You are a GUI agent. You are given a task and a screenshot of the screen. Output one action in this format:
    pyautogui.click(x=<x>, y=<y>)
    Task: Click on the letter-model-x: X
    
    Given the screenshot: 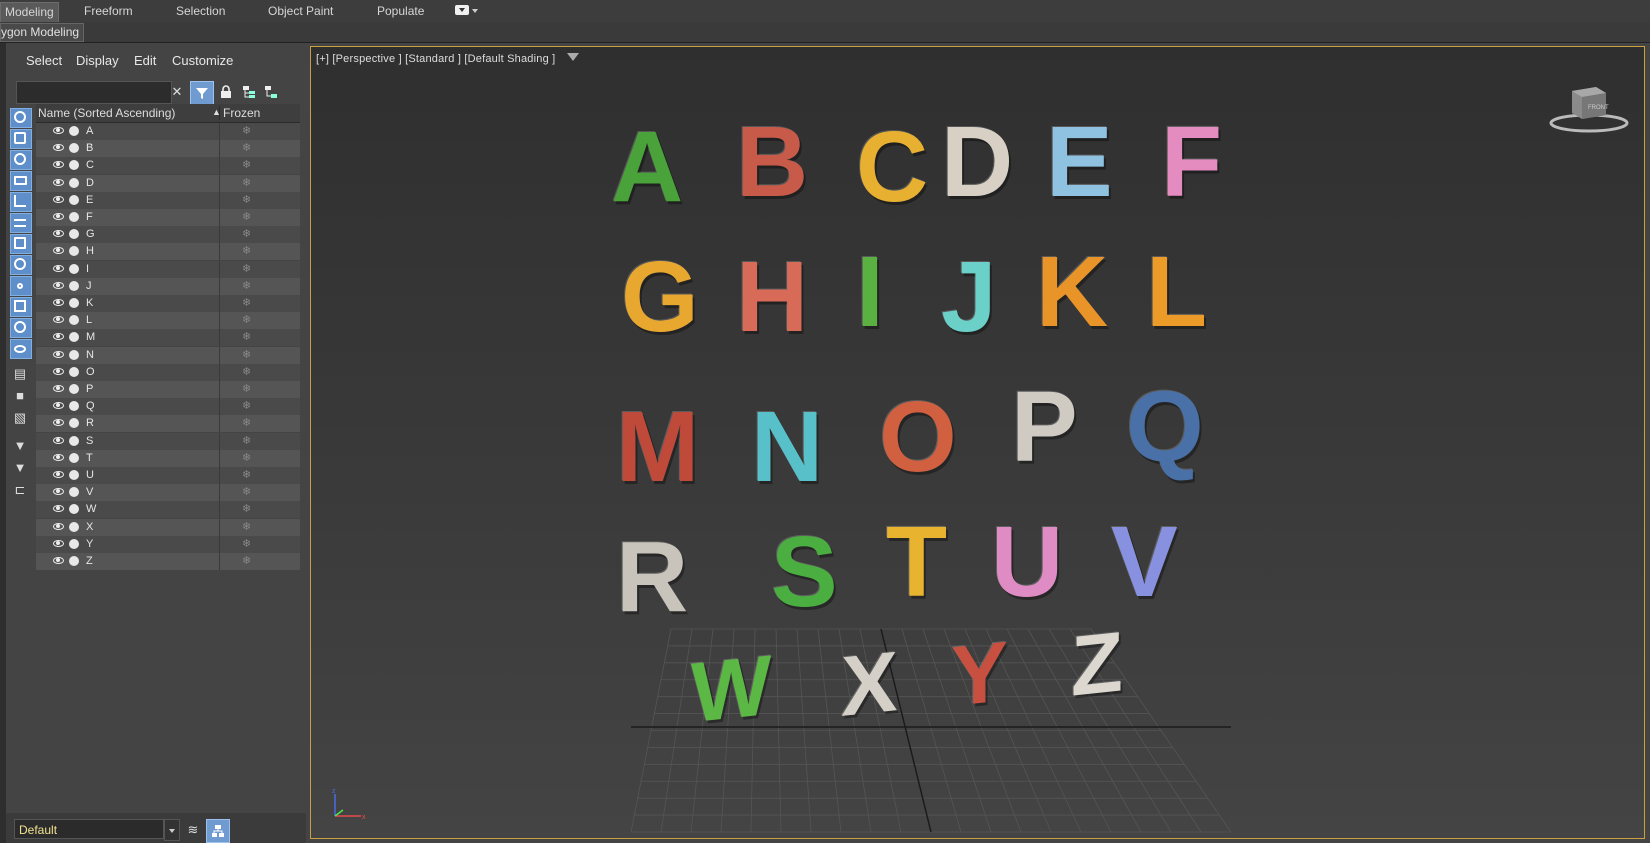 What is the action you would take?
    pyautogui.click(x=869, y=684)
    